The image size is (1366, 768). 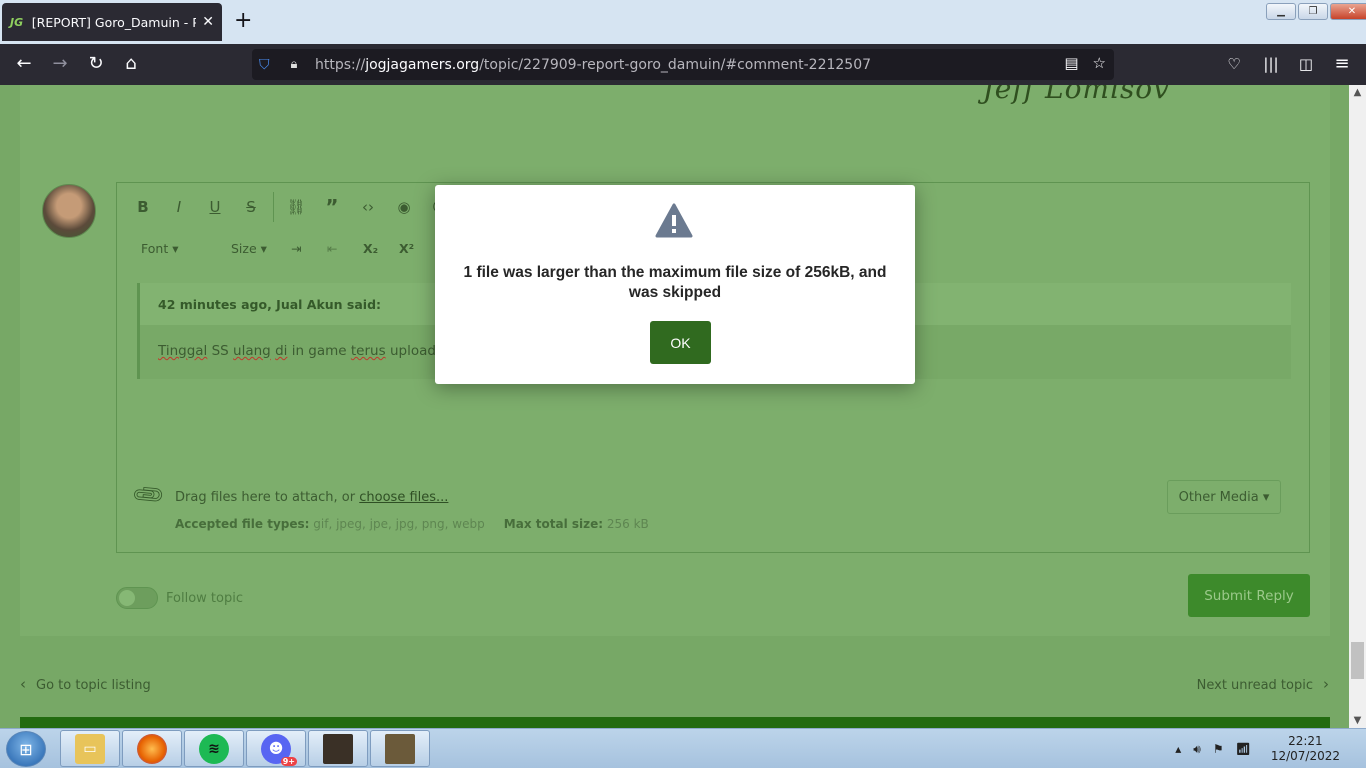 I want to click on follow-topic-label: Follow topic, so click(x=204, y=598).